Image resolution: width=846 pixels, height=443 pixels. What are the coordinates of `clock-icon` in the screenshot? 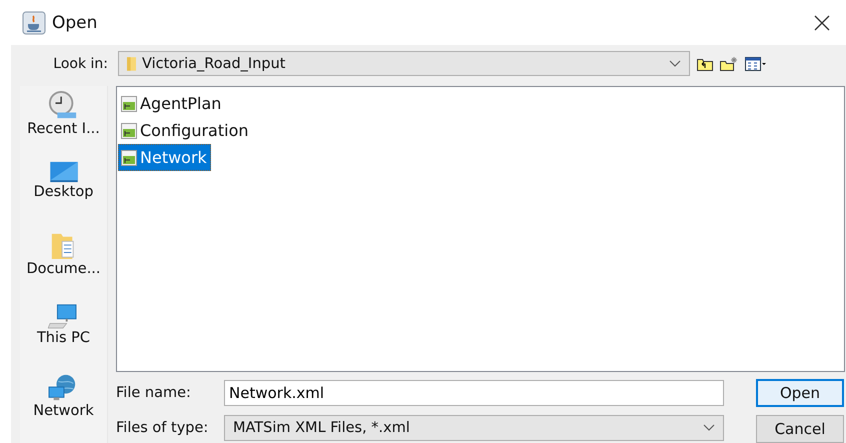 It's located at (63, 105).